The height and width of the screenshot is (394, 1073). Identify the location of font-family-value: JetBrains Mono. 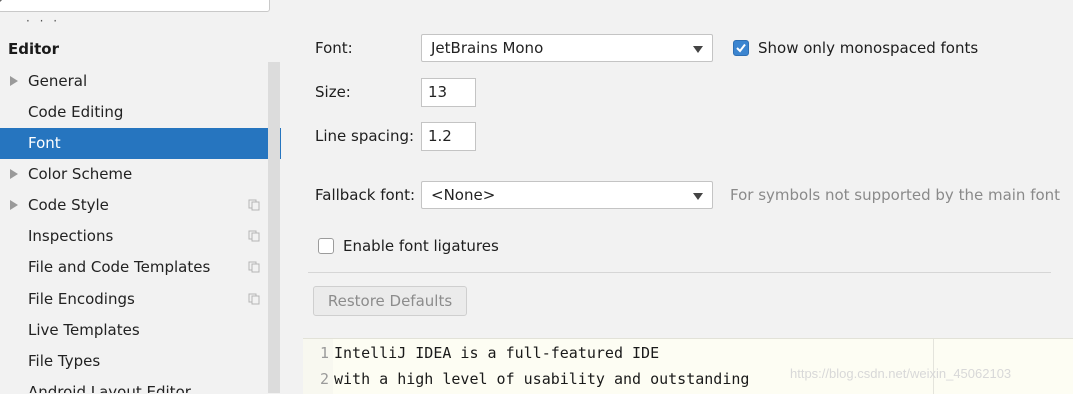
(487, 48).